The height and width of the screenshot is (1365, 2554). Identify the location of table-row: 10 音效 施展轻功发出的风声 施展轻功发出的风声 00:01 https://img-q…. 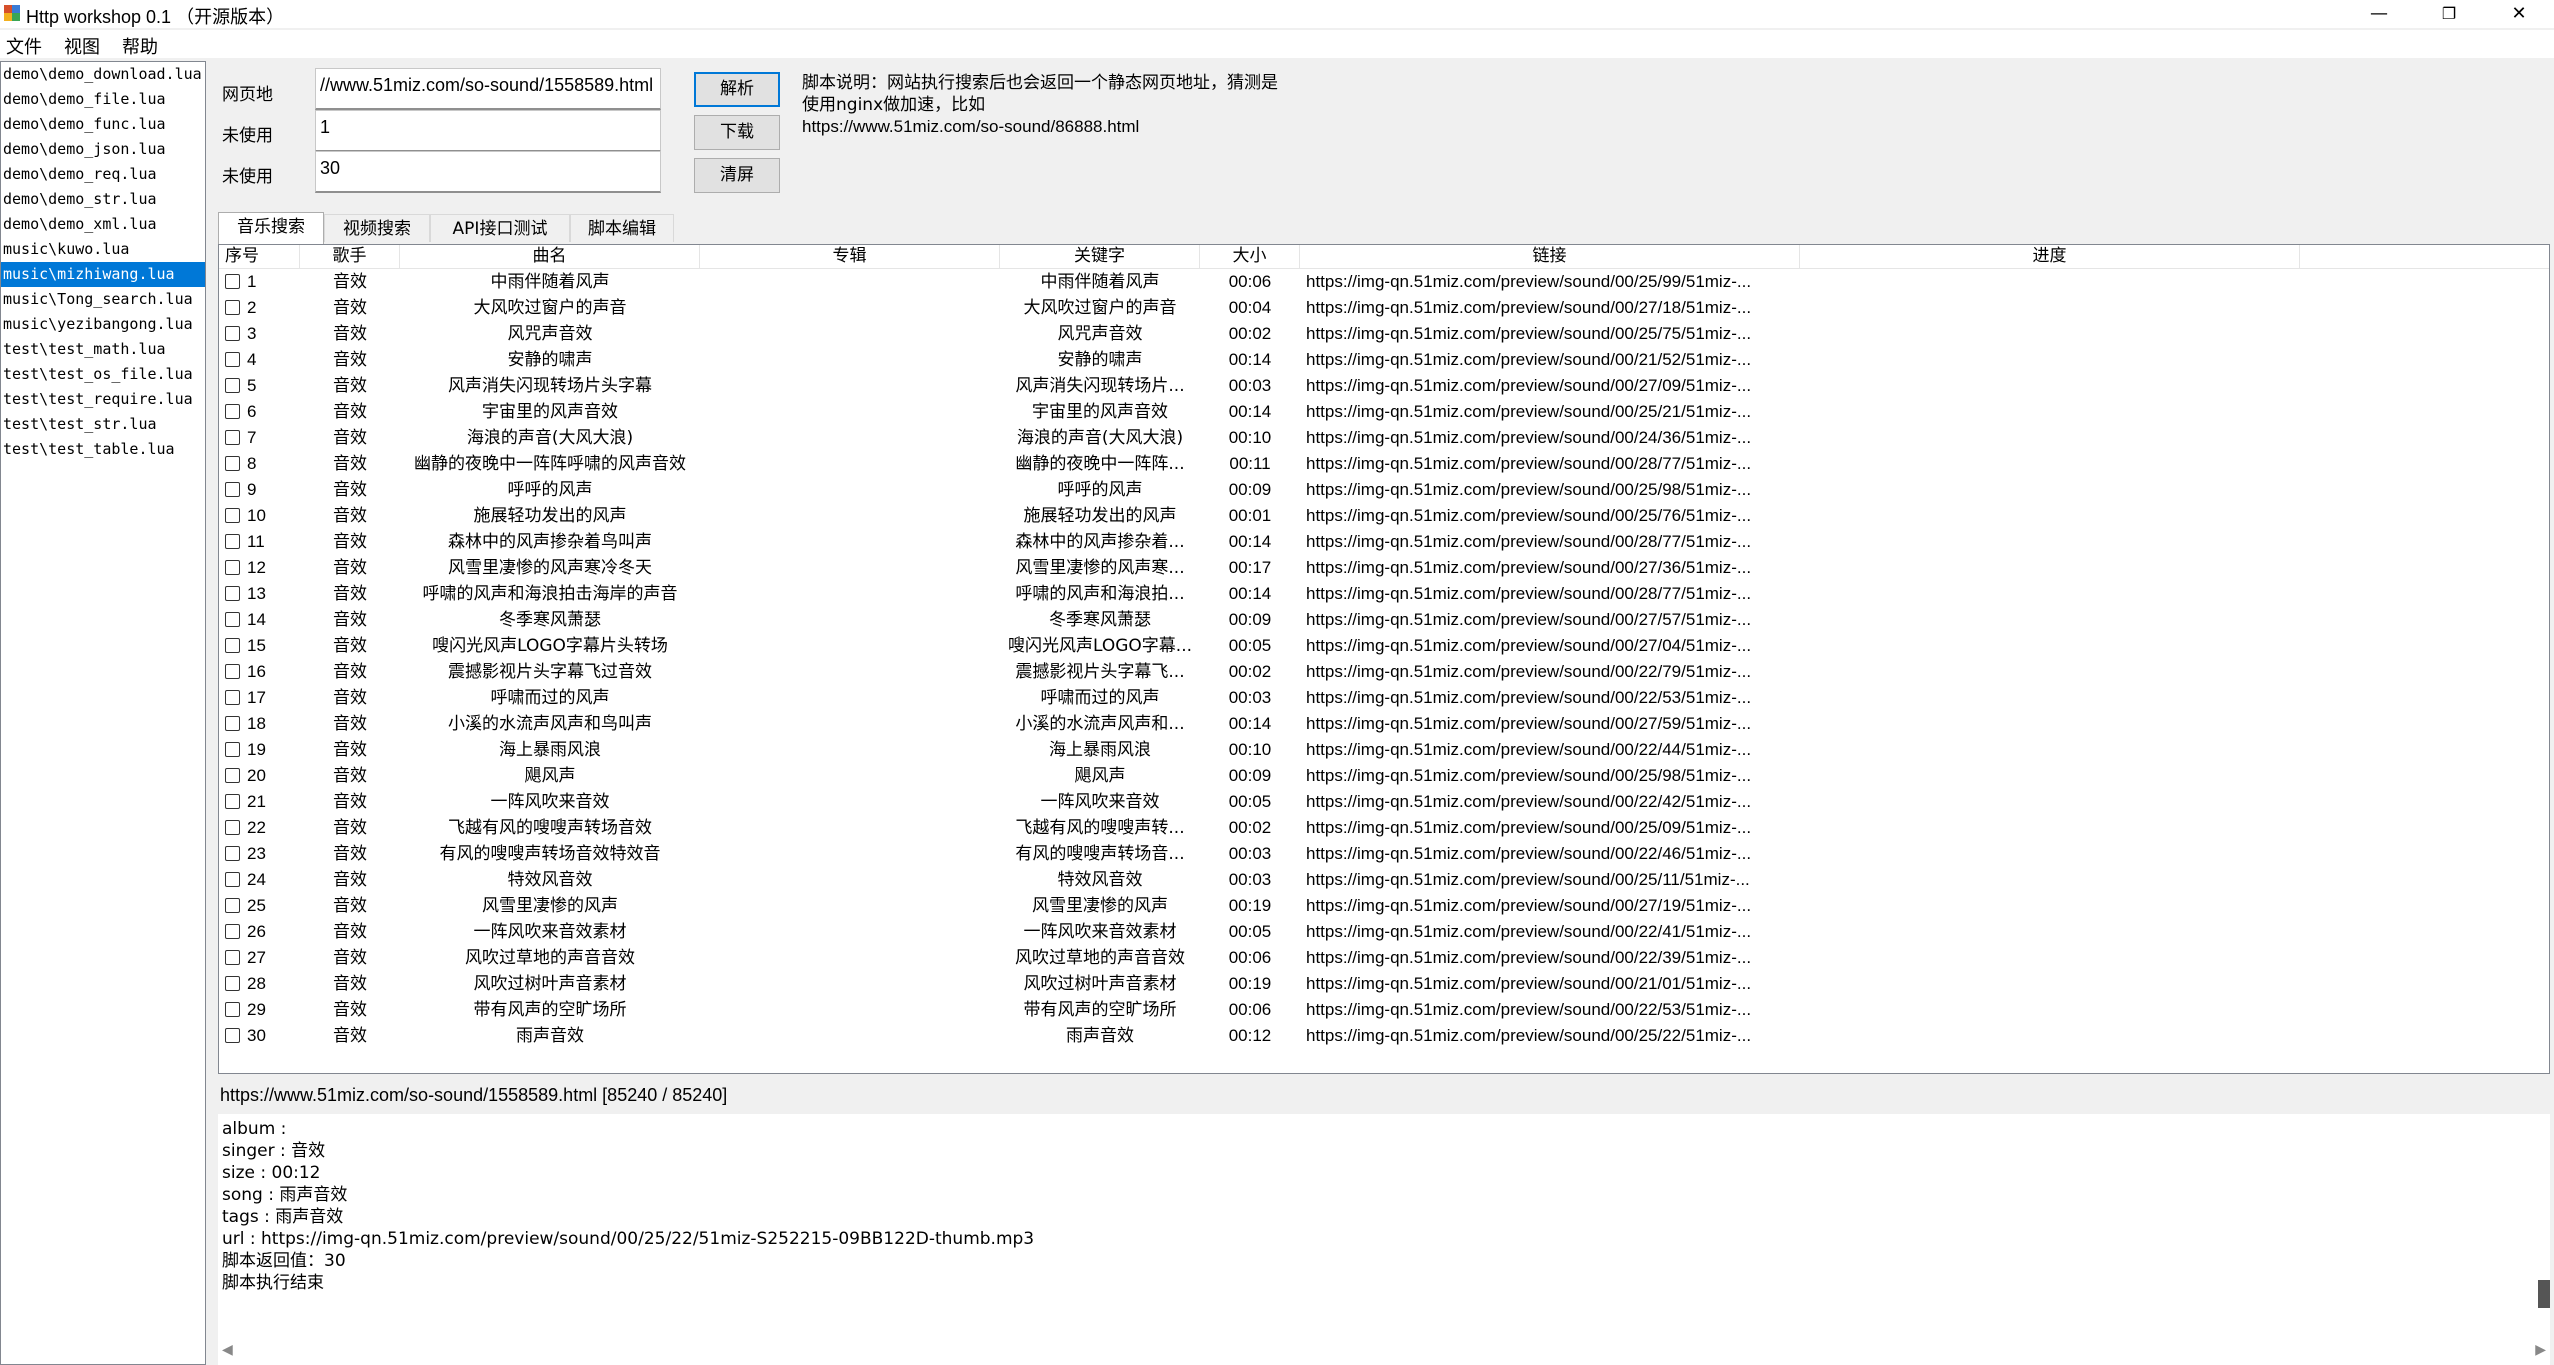
(1384, 516).